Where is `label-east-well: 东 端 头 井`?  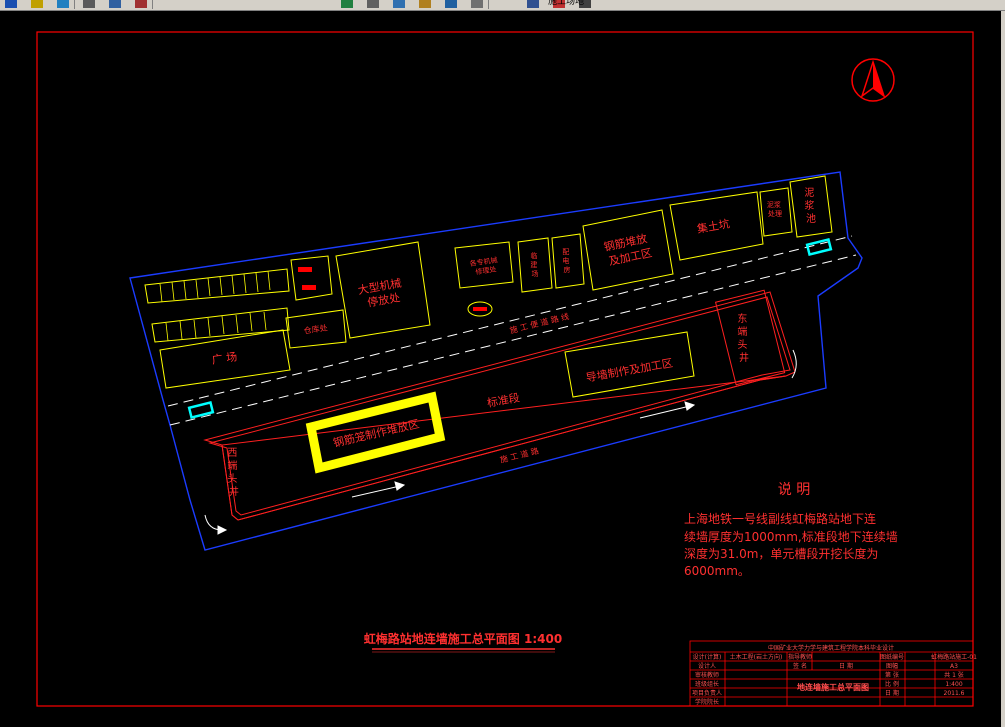
label-east-well: 东 端 头 井 is located at coordinates (743, 338).